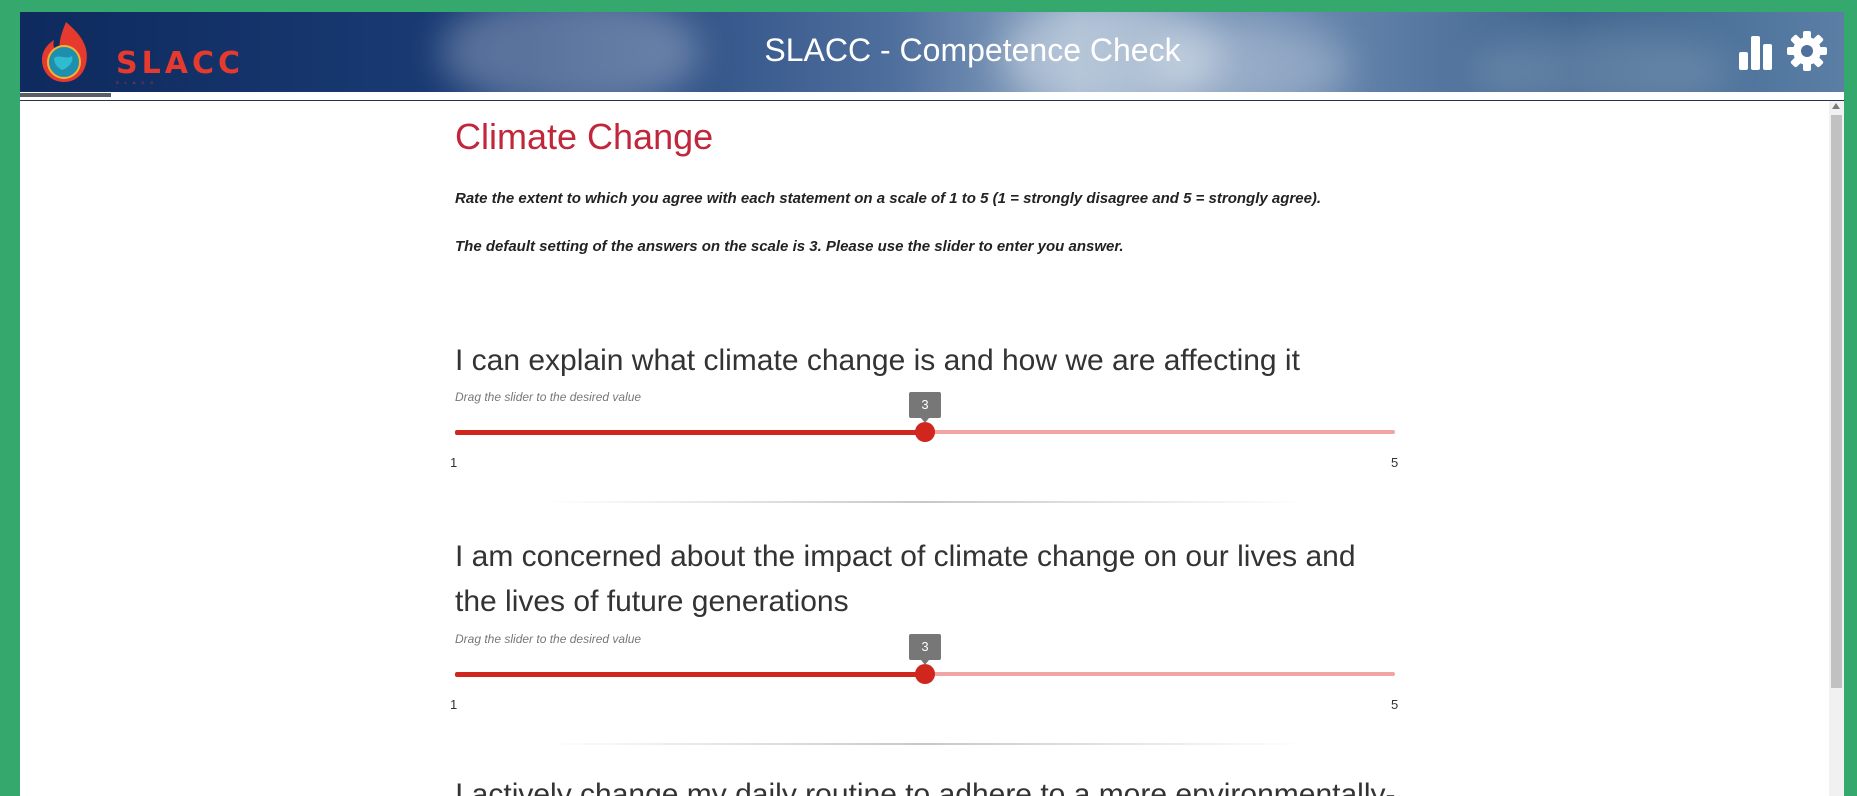 The height and width of the screenshot is (796, 1857). Describe the element at coordinates (65, 95) in the screenshot. I see `progress-bar` at that location.